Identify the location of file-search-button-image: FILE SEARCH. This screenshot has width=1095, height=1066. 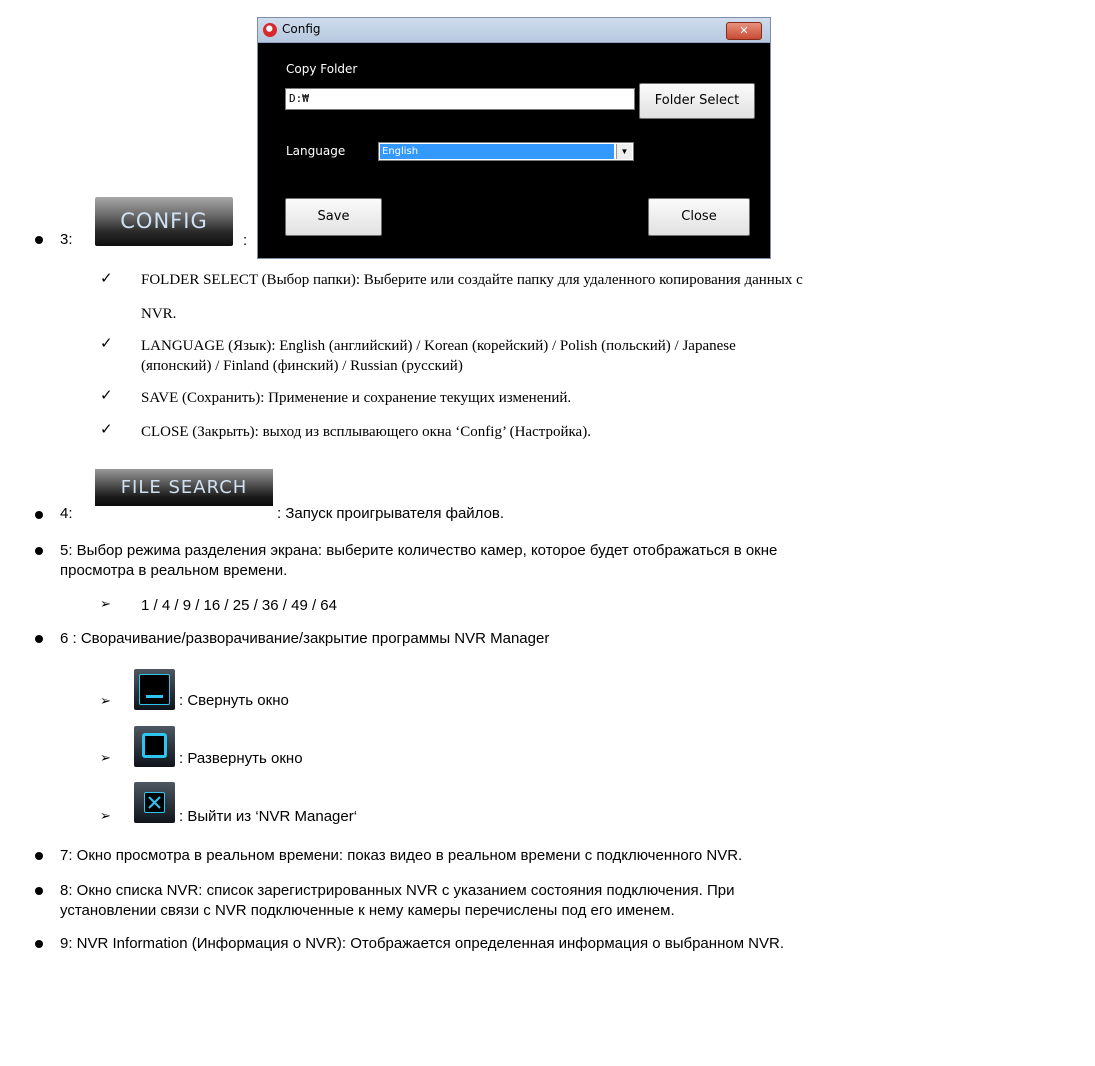
(184, 487).